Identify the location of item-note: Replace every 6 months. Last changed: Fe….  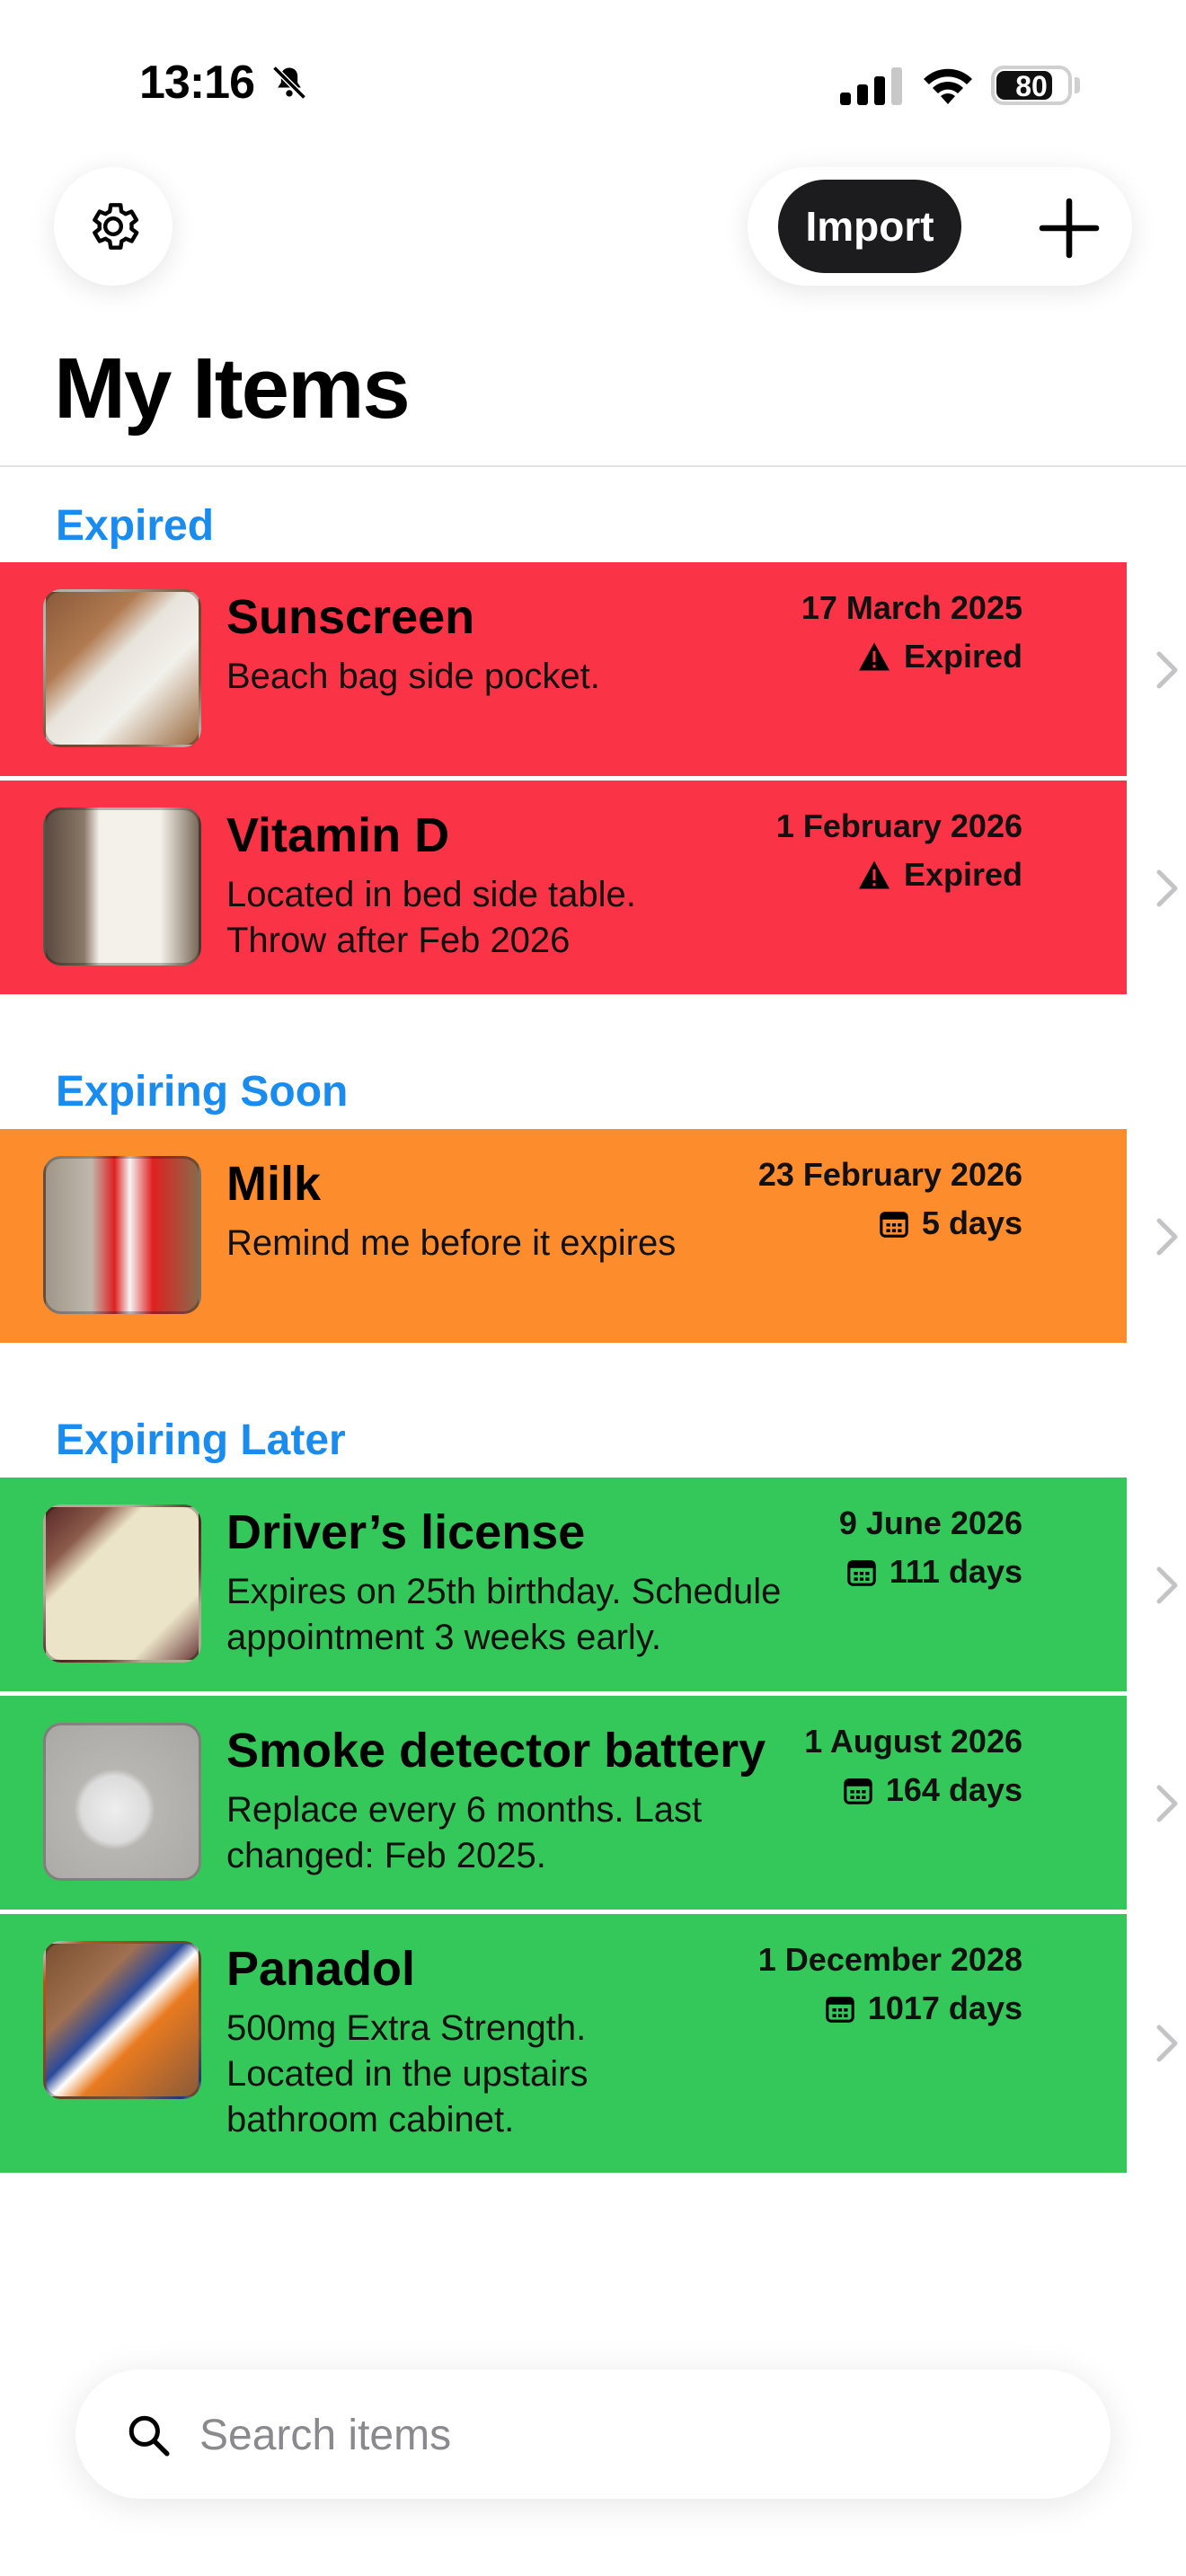
(549, 1833).